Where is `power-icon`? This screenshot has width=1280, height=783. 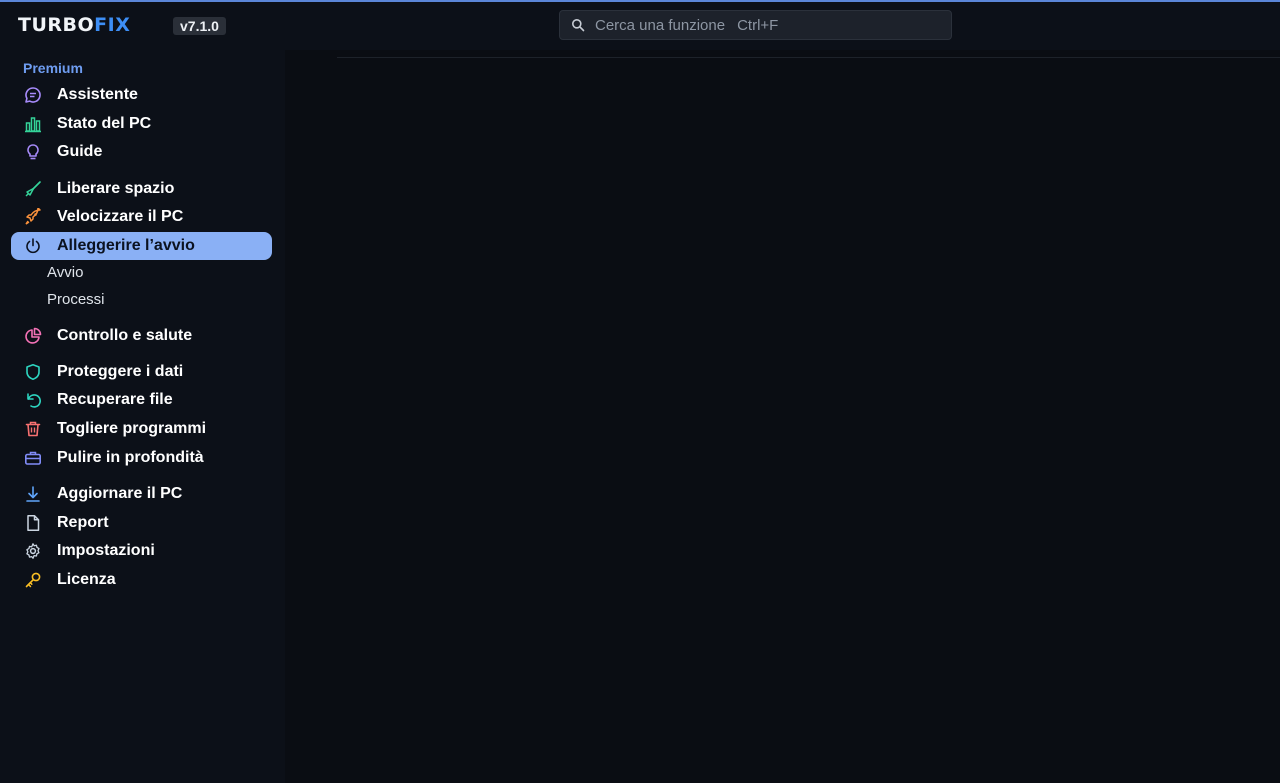
power-icon is located at coordinates (33, 246).